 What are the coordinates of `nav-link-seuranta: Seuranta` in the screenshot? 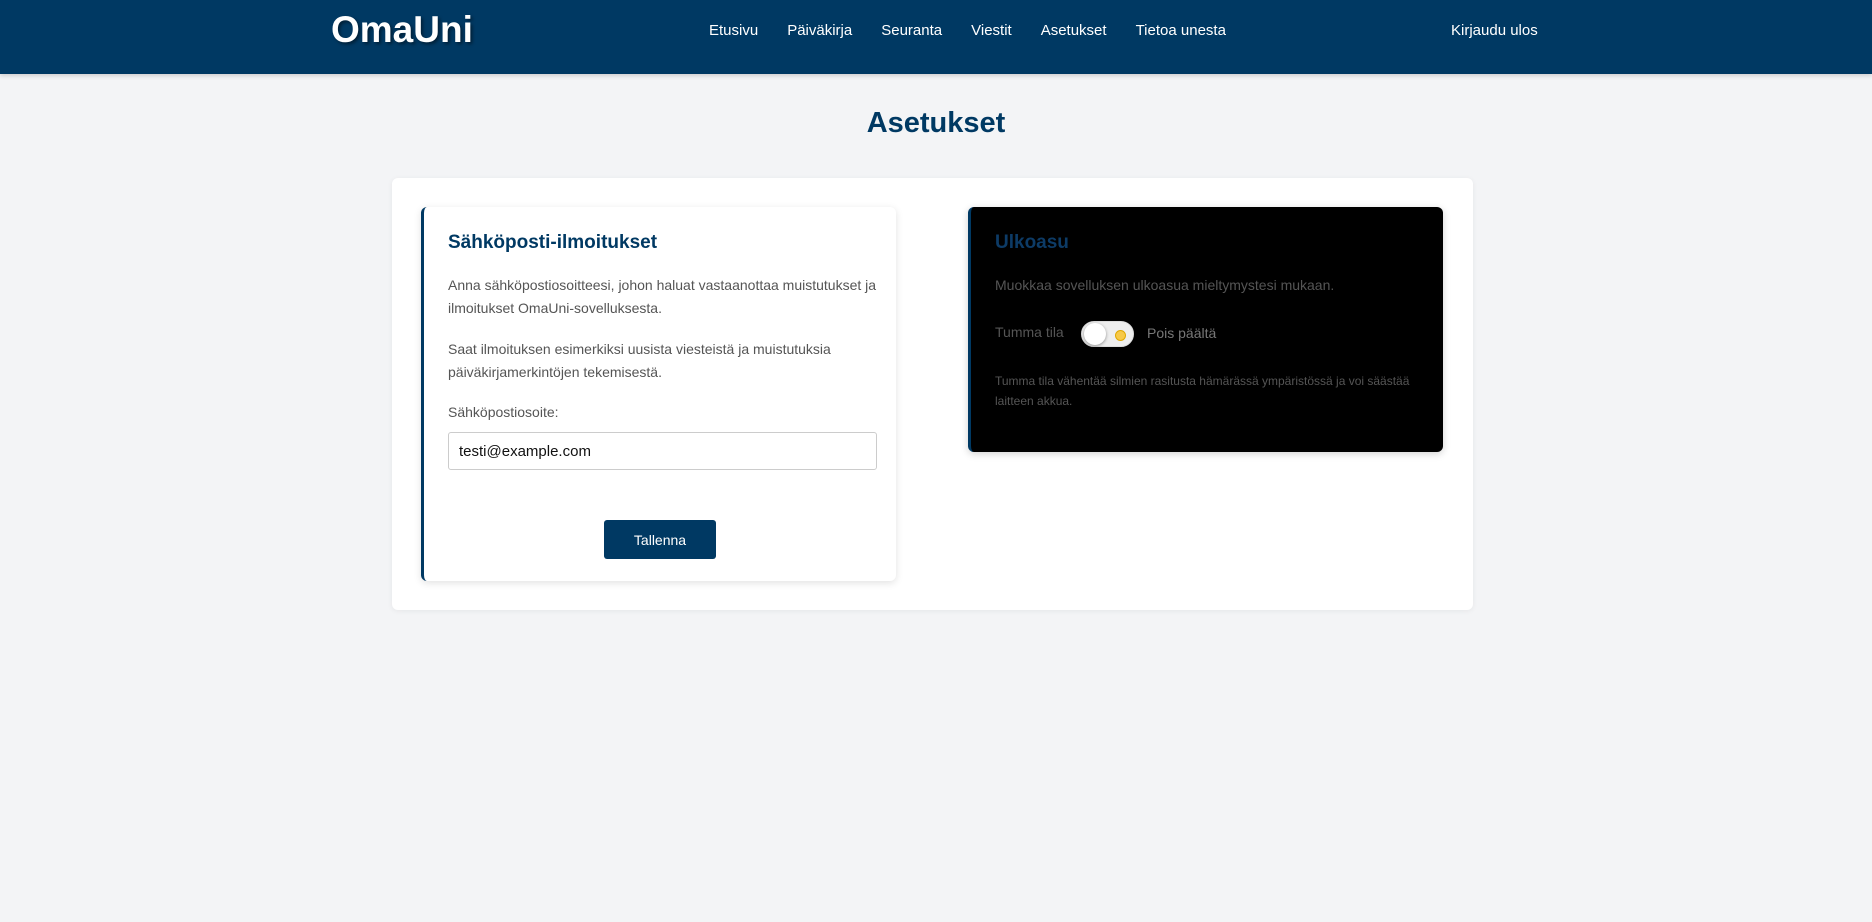 It's located at (911, 31).